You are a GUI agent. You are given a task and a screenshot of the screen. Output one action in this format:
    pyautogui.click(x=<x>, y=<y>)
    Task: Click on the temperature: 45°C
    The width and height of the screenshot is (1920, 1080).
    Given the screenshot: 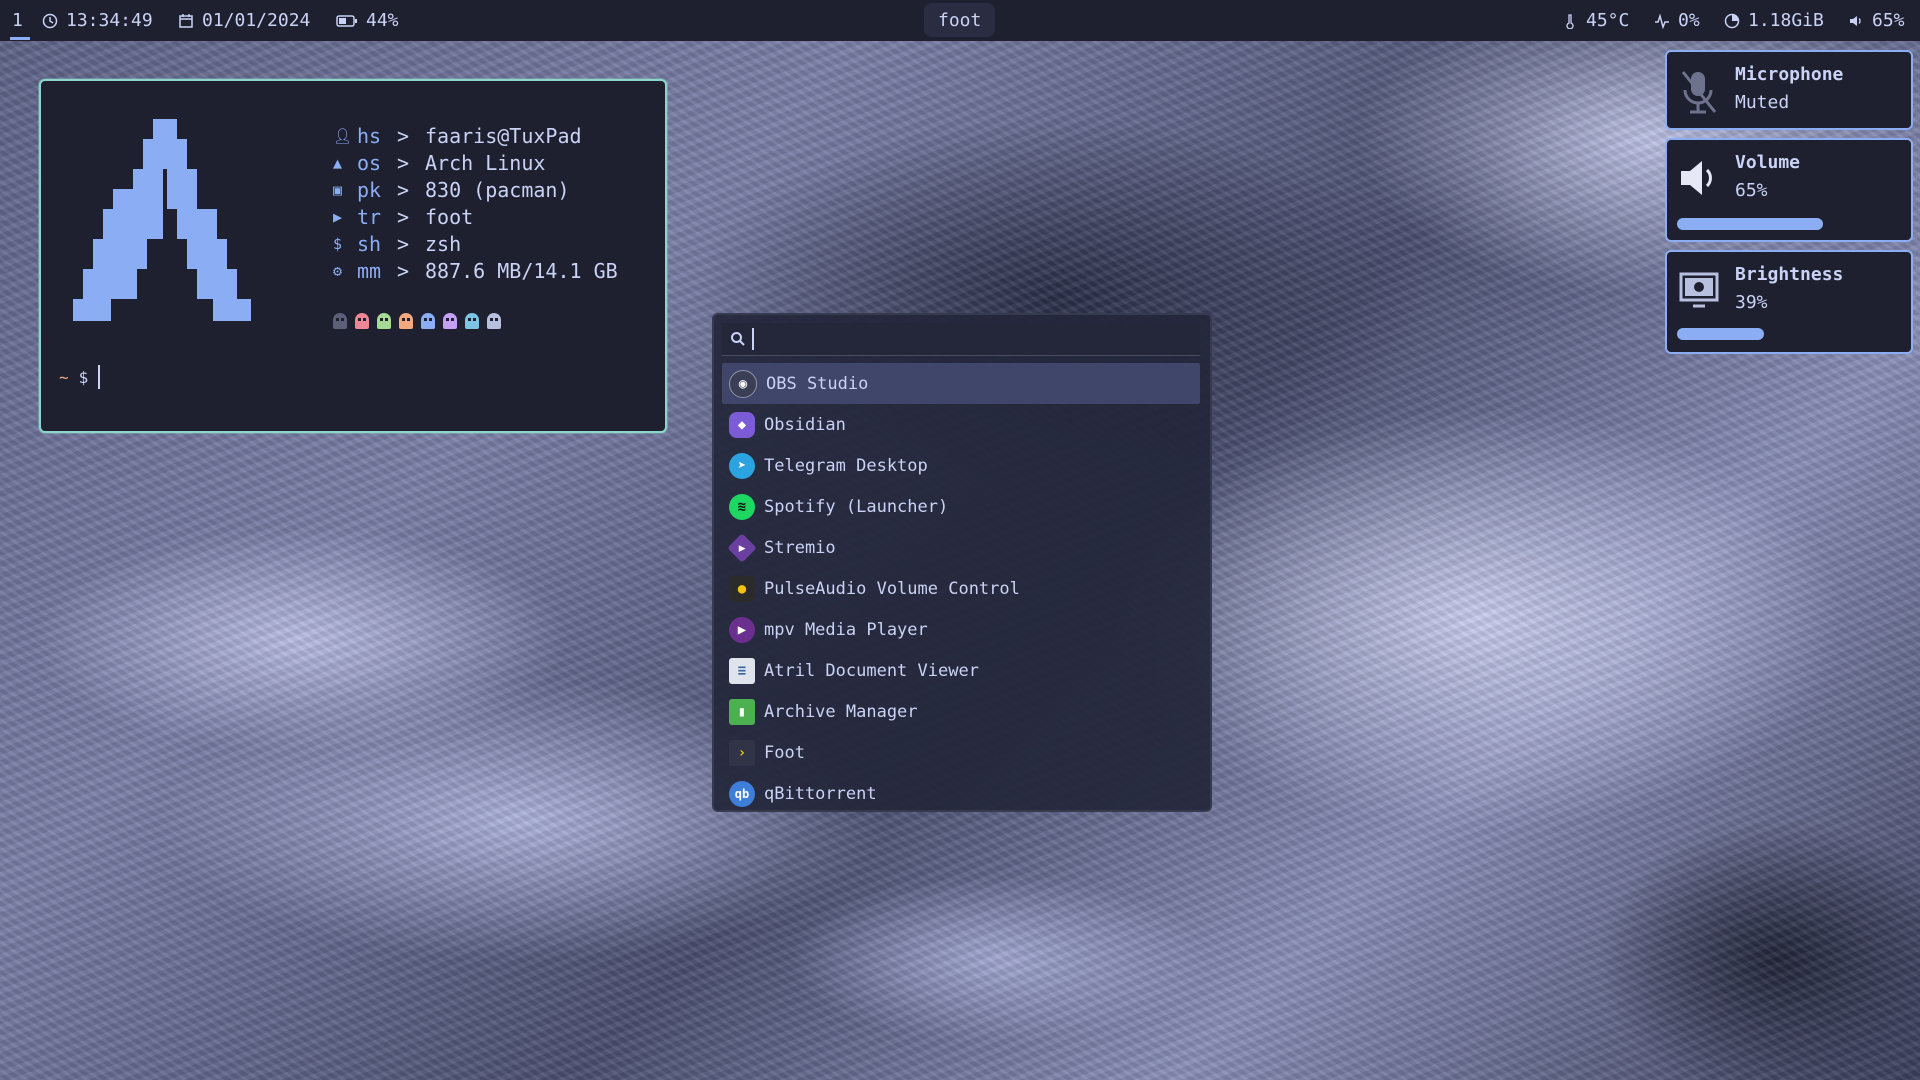 What is the action you would take?
    pyautogui.click(x=1595, y=20)
    